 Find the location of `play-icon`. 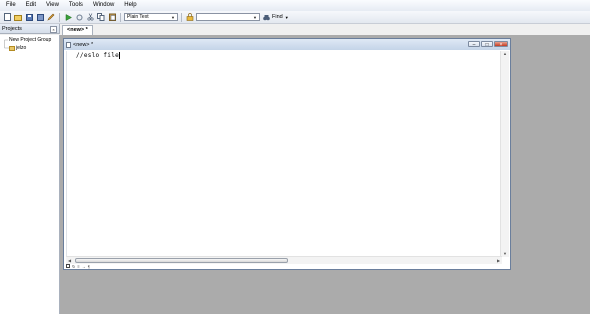

play-icon is located at coordinates (68, 17).